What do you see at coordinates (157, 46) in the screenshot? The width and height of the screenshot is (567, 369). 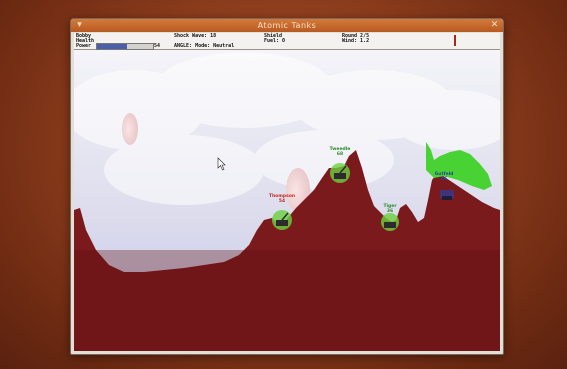 I see `power-value: 54` at bounding box center [157, 46].